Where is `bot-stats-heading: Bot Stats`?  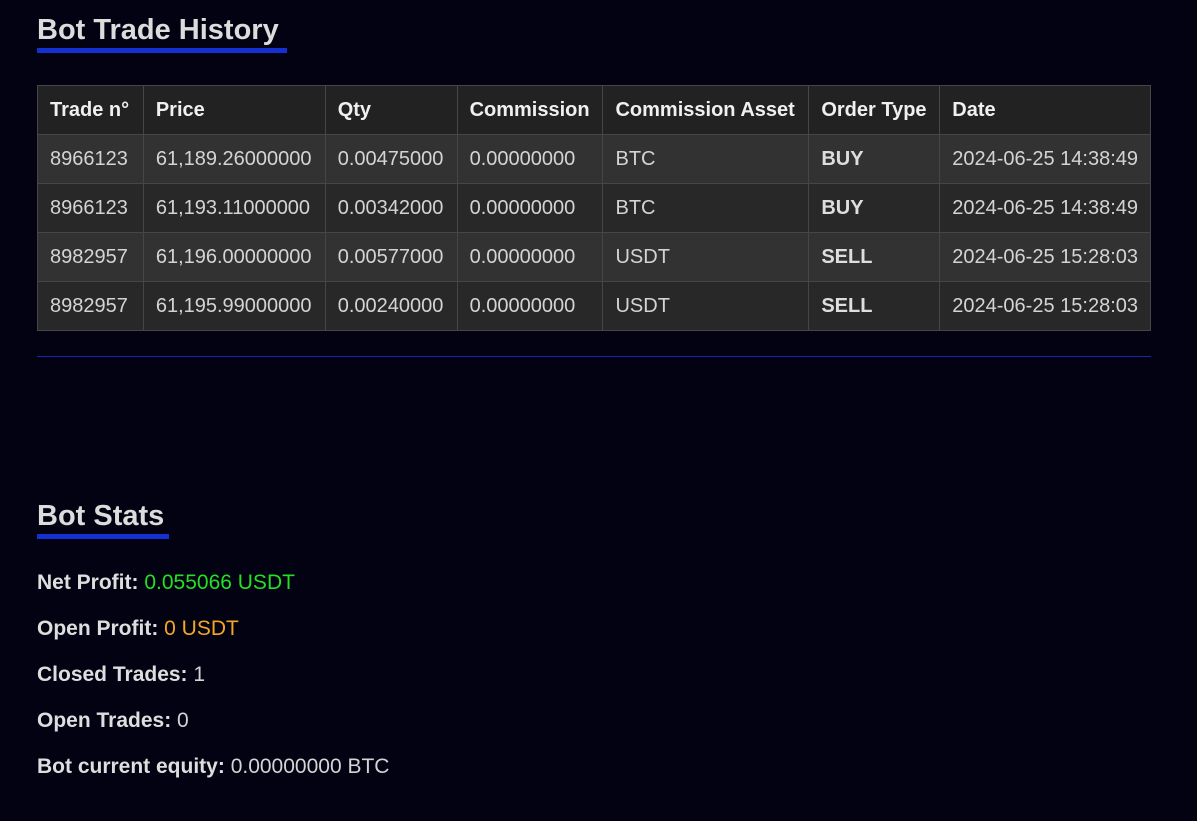 bot-stats-heading: Bot Stats is located at coordinates (103, 519).